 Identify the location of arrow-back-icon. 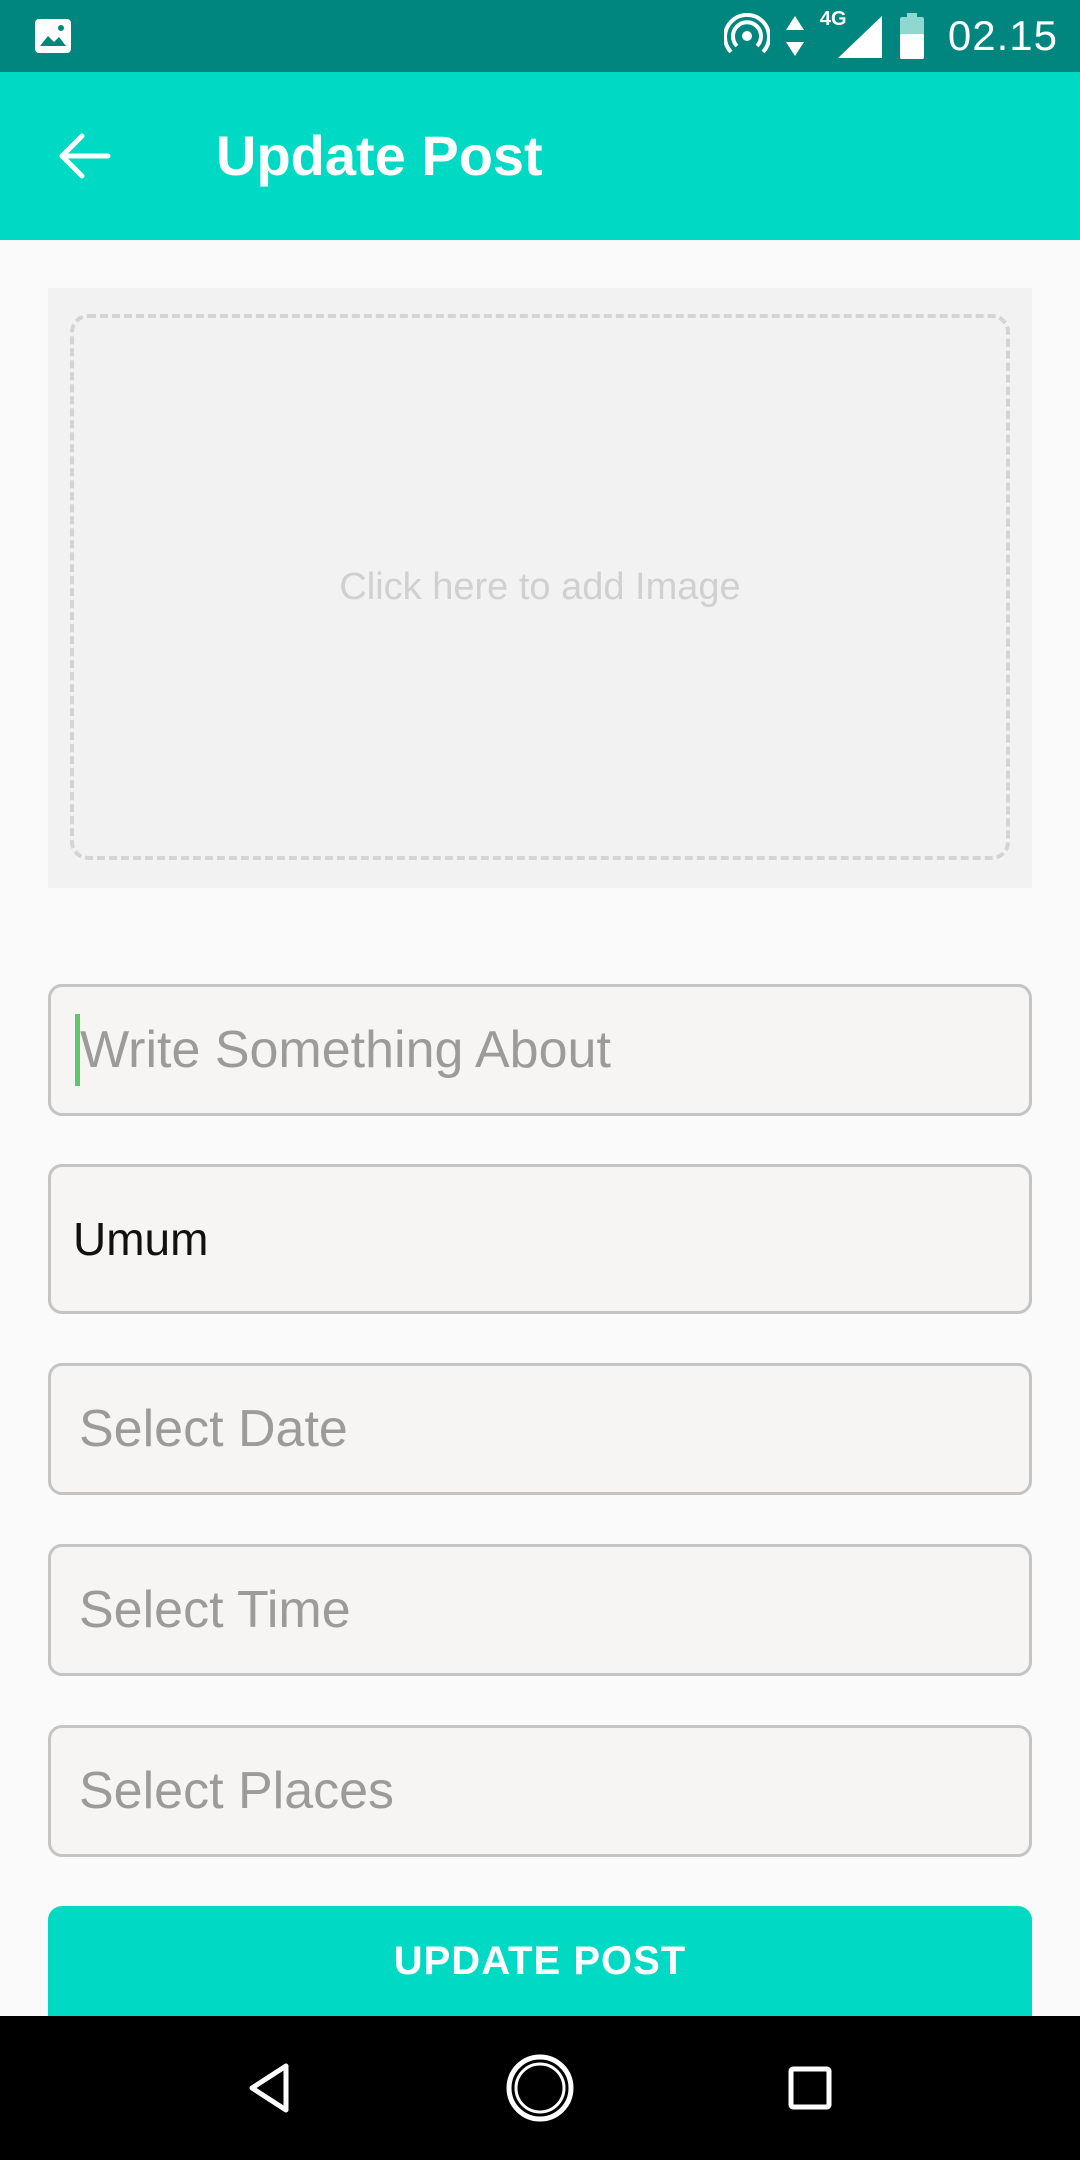
(85, 156).